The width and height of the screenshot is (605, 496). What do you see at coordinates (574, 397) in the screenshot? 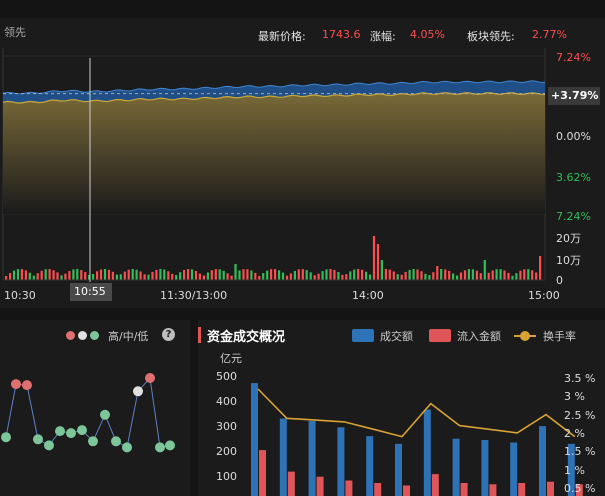
I see `right-tick-label: 3 %` at bounding box center [574, 397].